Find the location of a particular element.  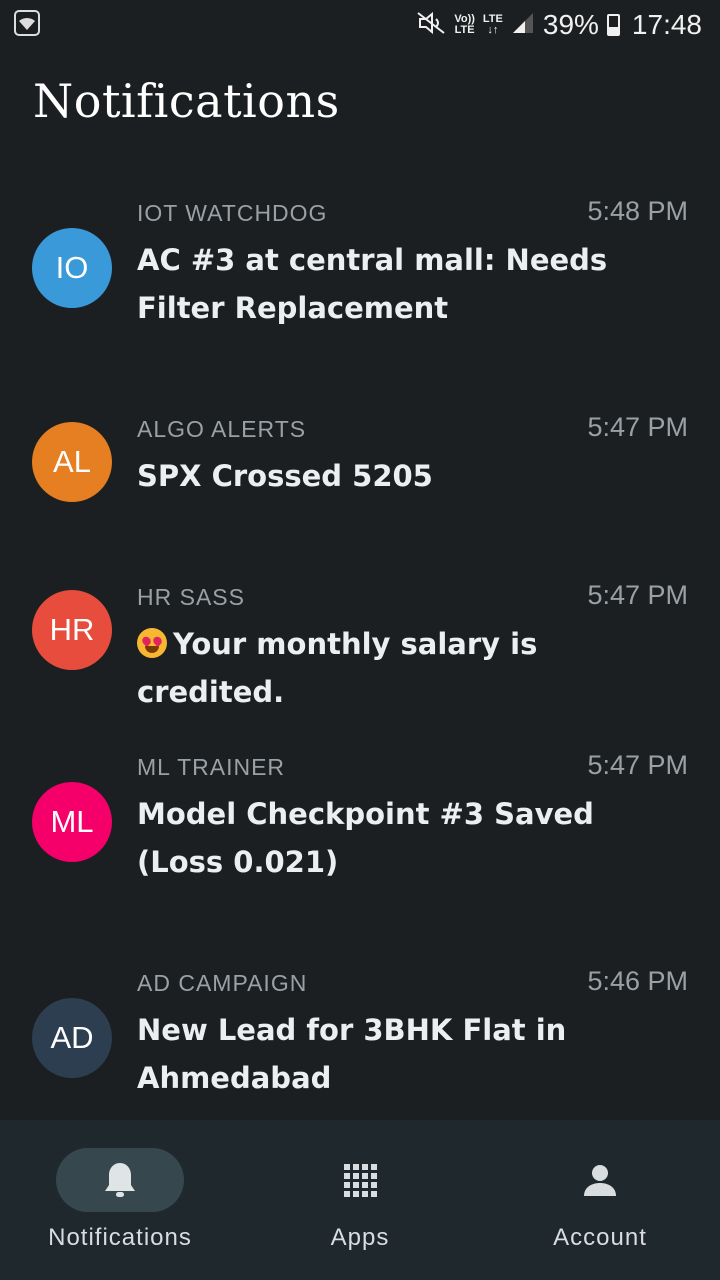

notification-sender: AD CAMPAIGN is located at coordinates (222, 983).